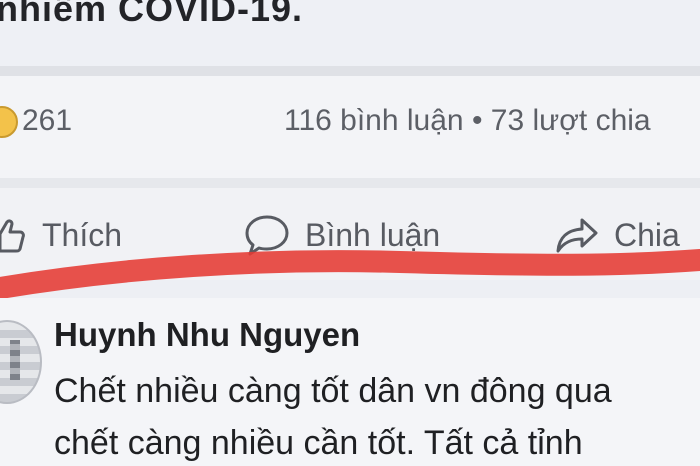 The image size is (700, 466). What do you see at coordinates (21, 362) in the screenshot?
I see `avatar` at bounding box center [21, 362].